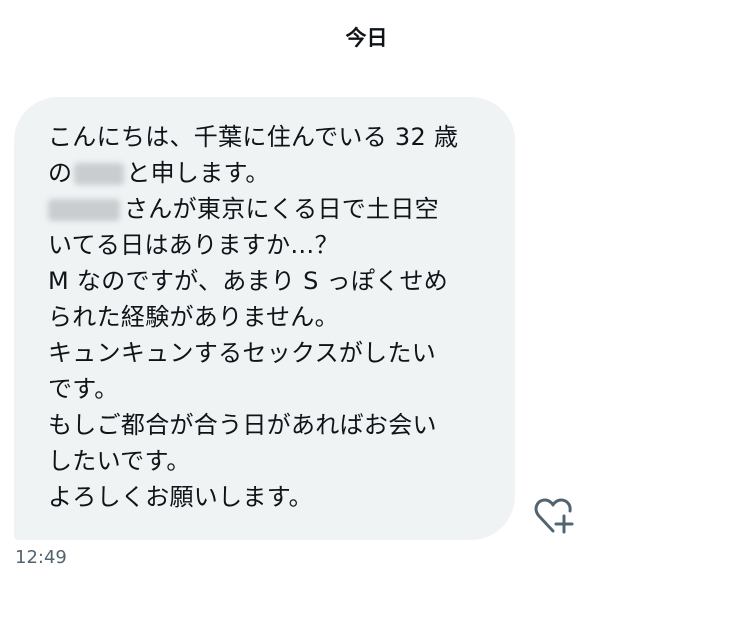  I want to click on message-line: です。, so click(83, 389).